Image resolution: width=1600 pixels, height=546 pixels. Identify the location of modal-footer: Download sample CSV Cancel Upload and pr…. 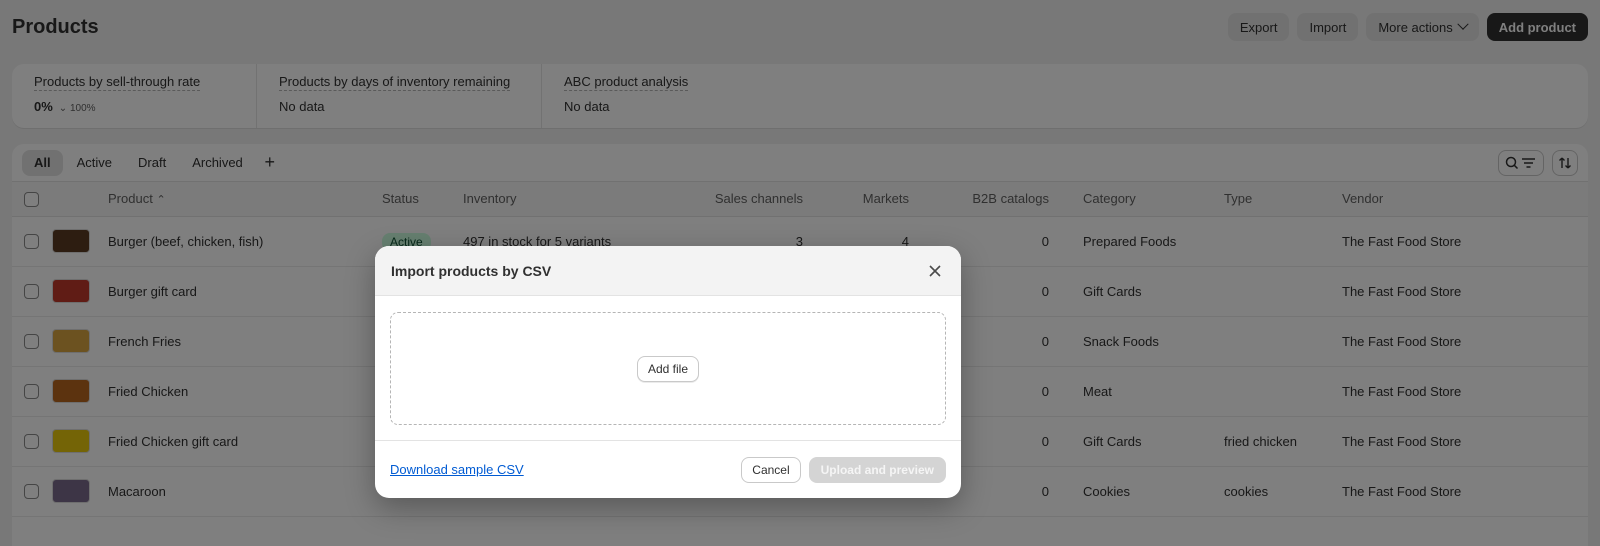
(668, 469).